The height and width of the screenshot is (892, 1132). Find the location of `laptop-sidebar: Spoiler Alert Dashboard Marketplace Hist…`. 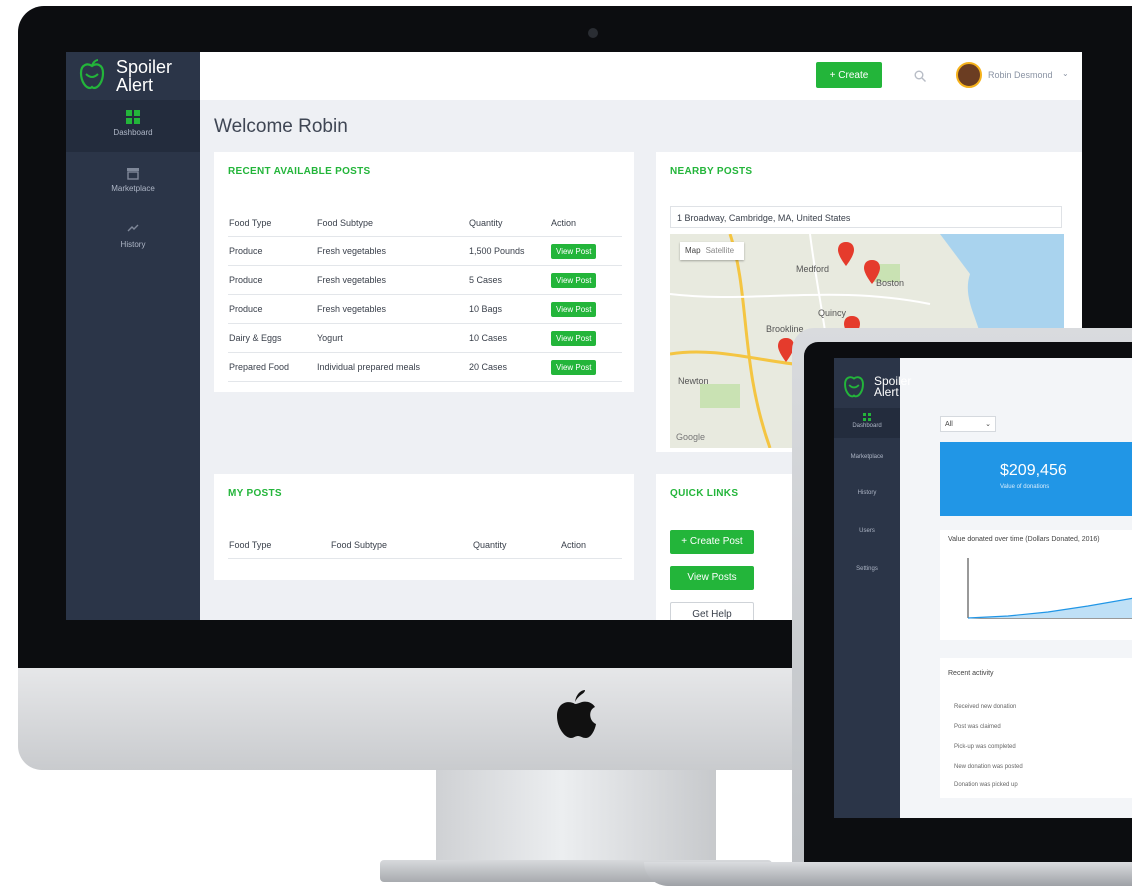

laptop-sidebar: Spoiler Alert Dashboard Marketplace Hist… is located at coordinates (872, 588).